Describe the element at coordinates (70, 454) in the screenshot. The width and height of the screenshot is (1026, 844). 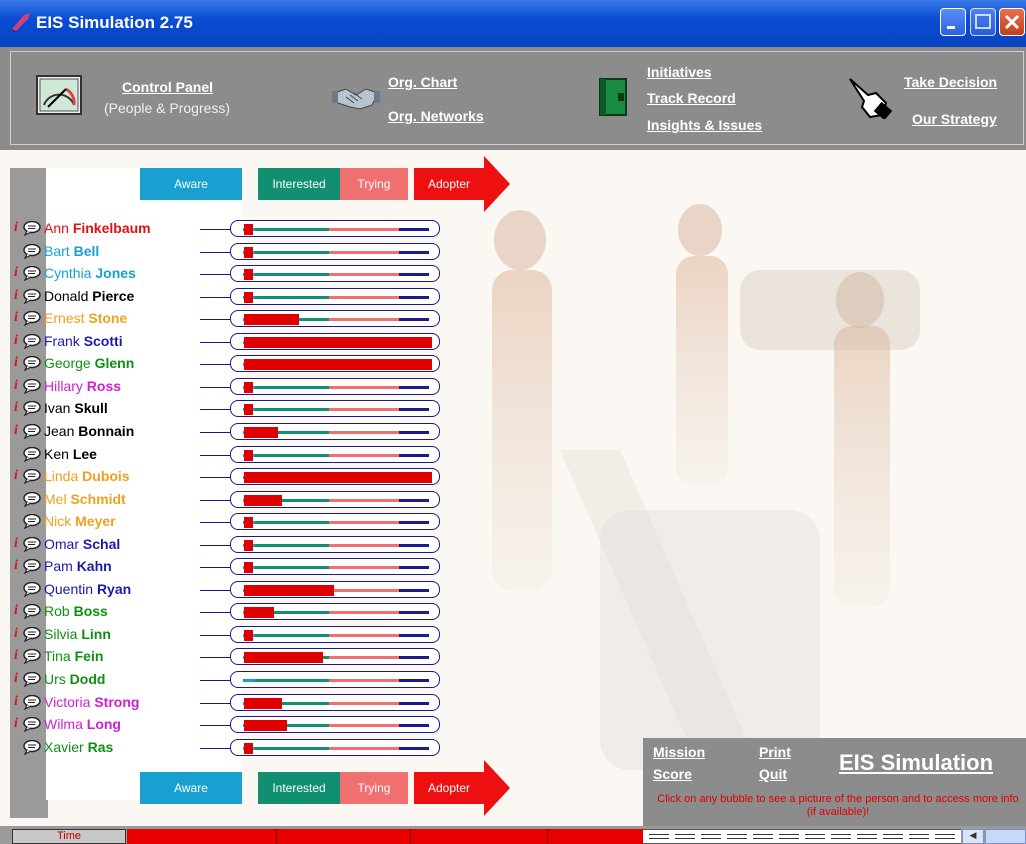
I see `person-name: Ken Lee` at that location.